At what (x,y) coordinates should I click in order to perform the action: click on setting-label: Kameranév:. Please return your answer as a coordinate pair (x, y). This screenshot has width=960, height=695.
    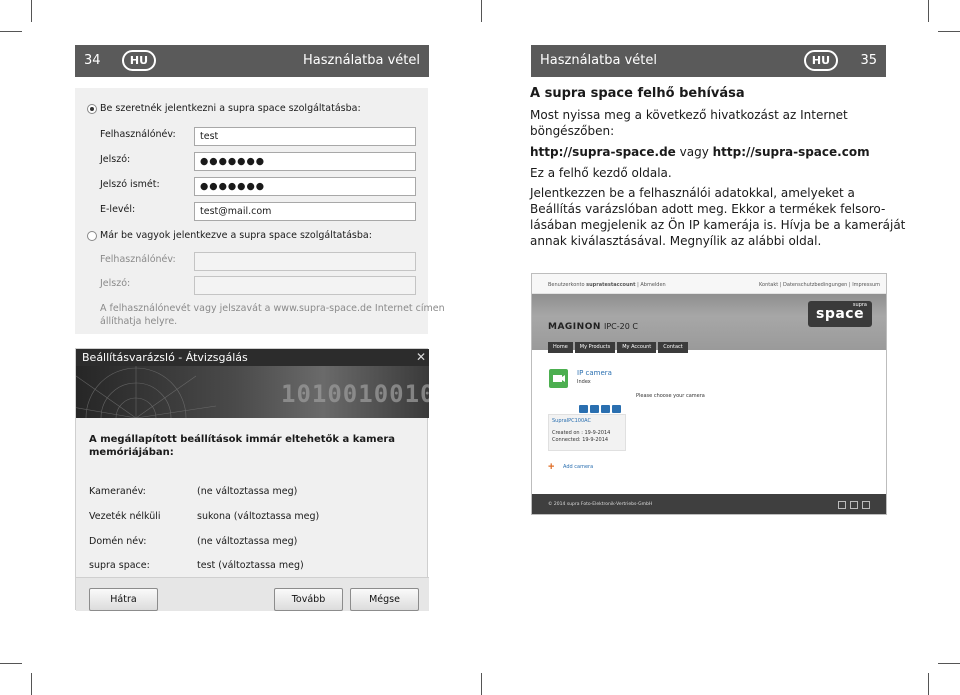
    Looking at the image, I should click on (117, 491).